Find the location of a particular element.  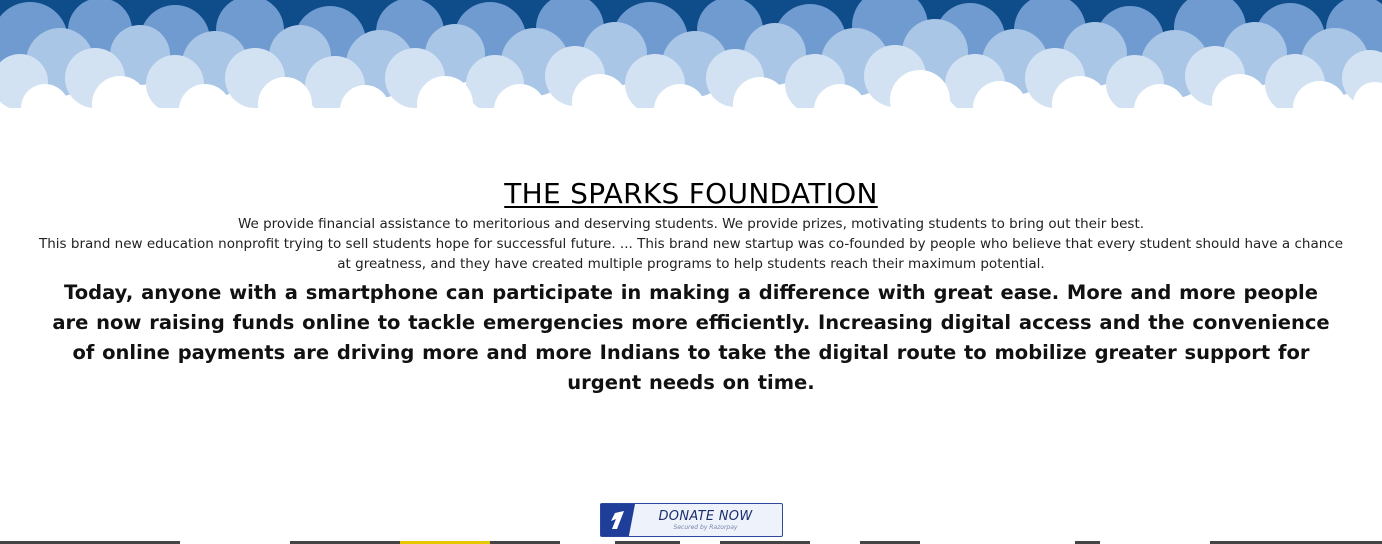

donate-now-button: DONATE NOW Secured by Razorpay is located at coordinates (691, 520).